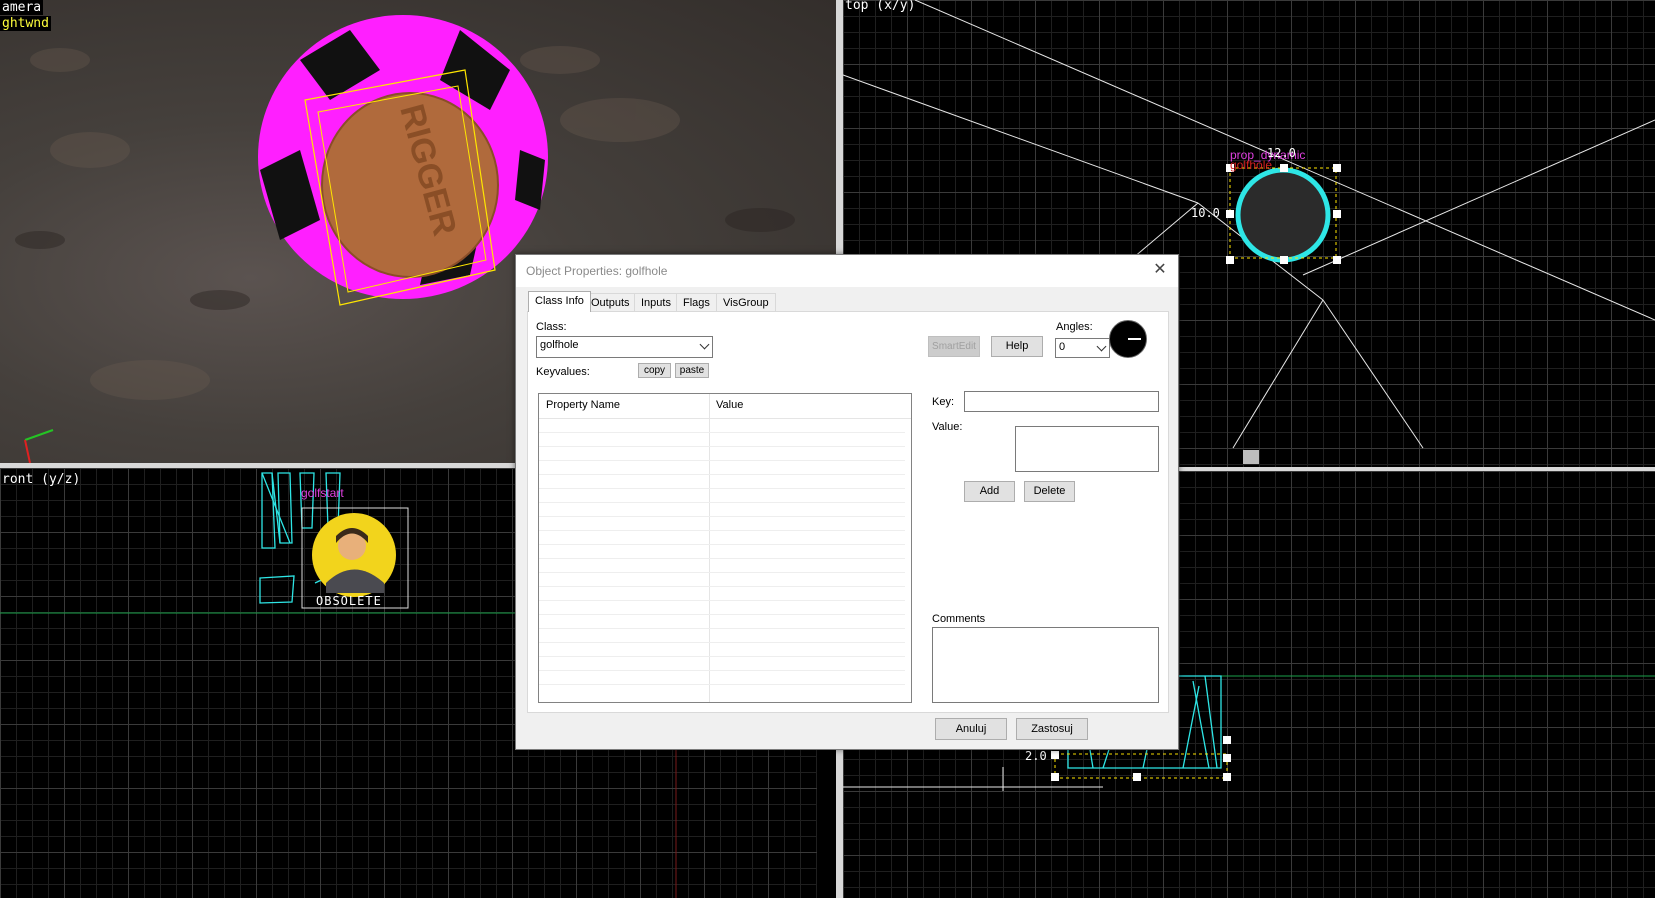 The height and width of the screenshot is (898, 1655). I want to click on dialog-titlebar: Object Properties: golfhole ✕, so click(847, 271).